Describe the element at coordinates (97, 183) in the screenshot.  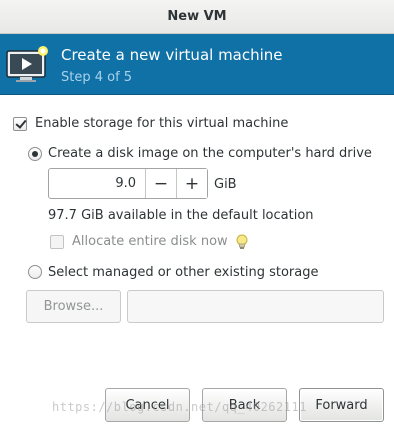
I see `disk-size-input` at that location.